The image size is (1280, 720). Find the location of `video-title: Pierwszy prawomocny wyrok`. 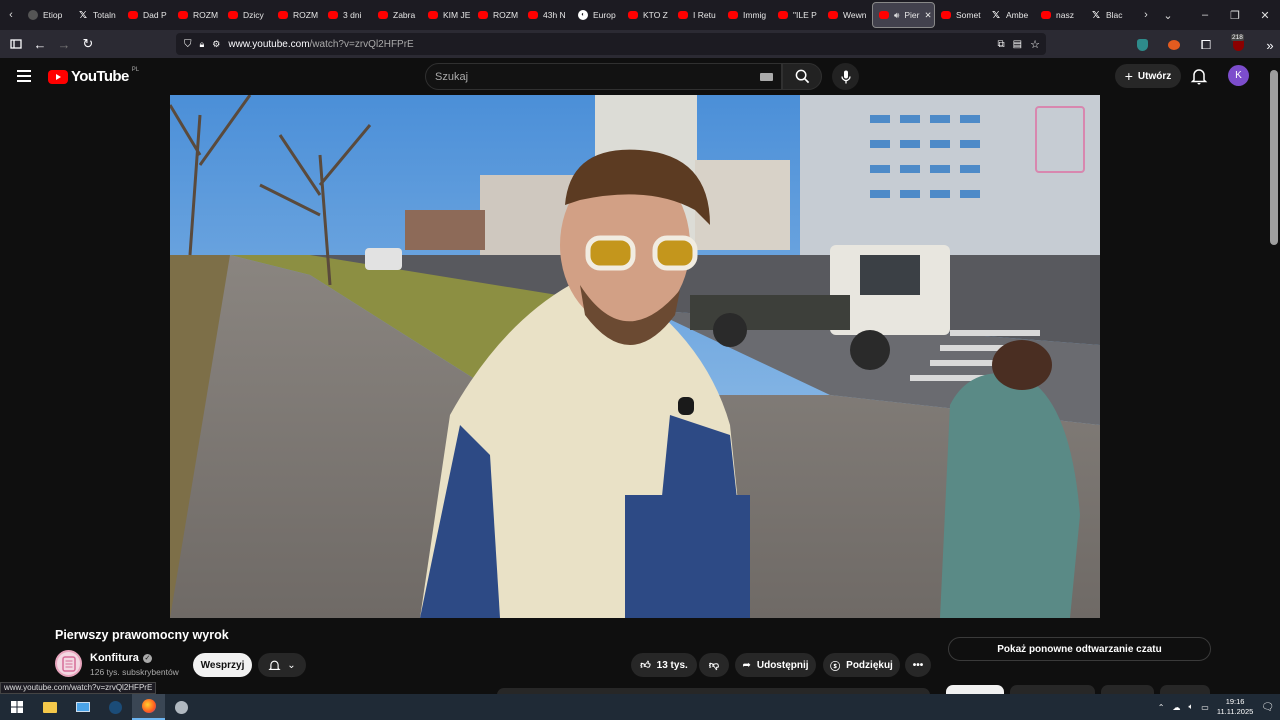

video-title: Pierwszy prawomocny wyrok is located at coordinates (142, 635).